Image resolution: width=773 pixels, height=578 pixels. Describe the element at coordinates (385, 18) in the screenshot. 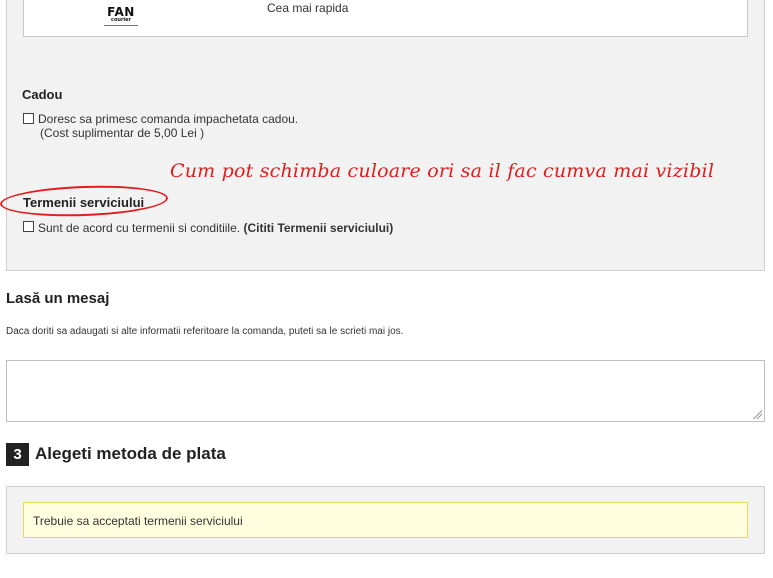

I see `carrier-option-box: FAN courier Cea mai rapida` at that location.